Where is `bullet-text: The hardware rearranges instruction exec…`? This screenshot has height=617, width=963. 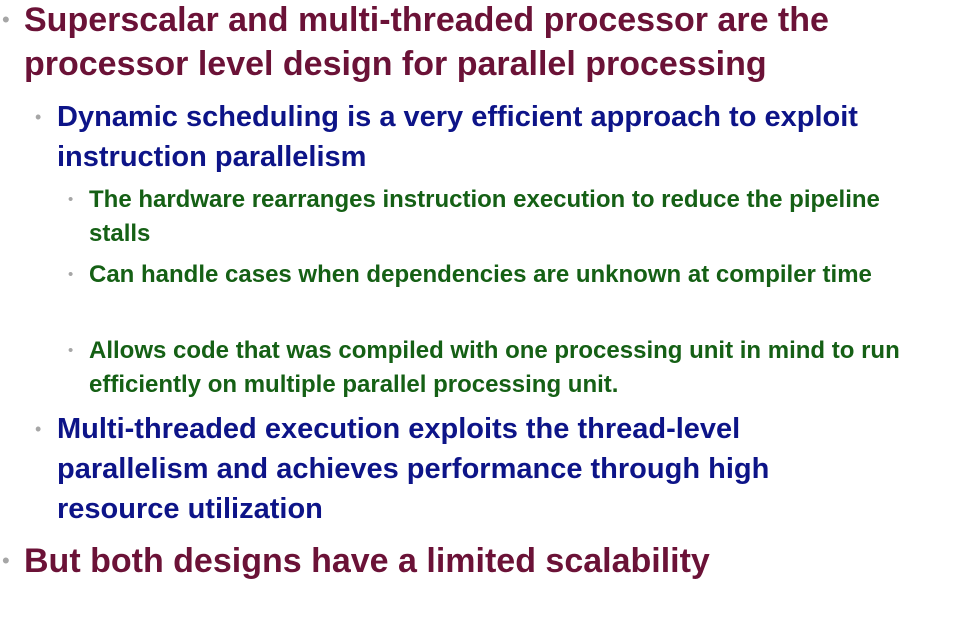 bullet-text: The hardware rearranges instruction exec… is located at coordinates (484, 216).